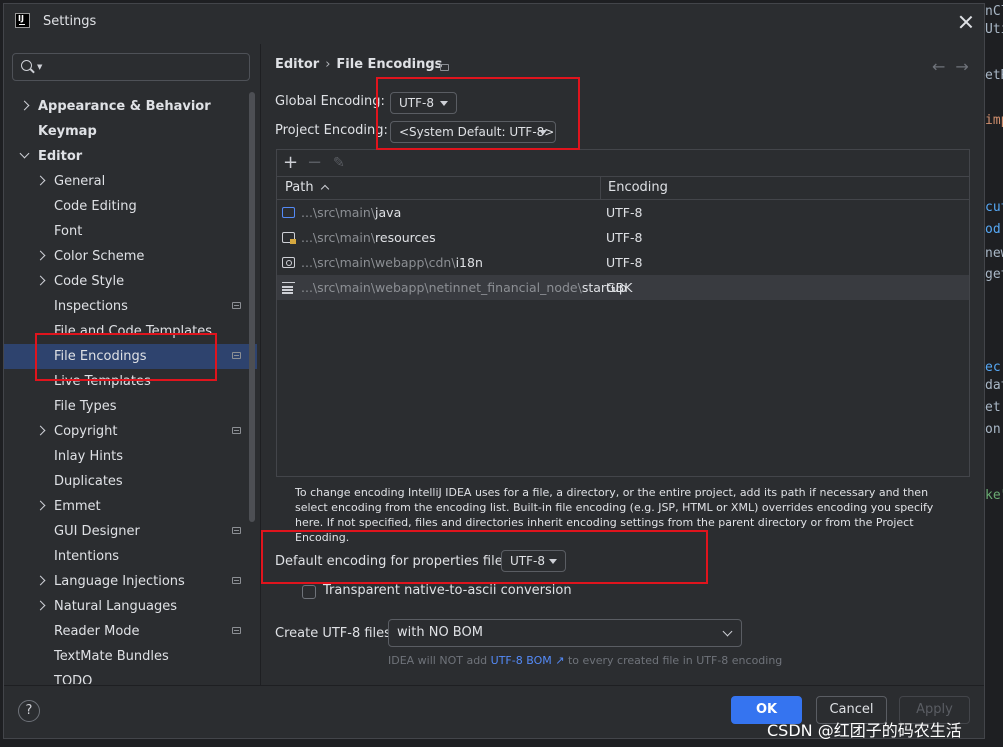 The width and height of the screenshot is (1003, 747). I want to click on sidebar-item-label: Editor, so click(60, 156).